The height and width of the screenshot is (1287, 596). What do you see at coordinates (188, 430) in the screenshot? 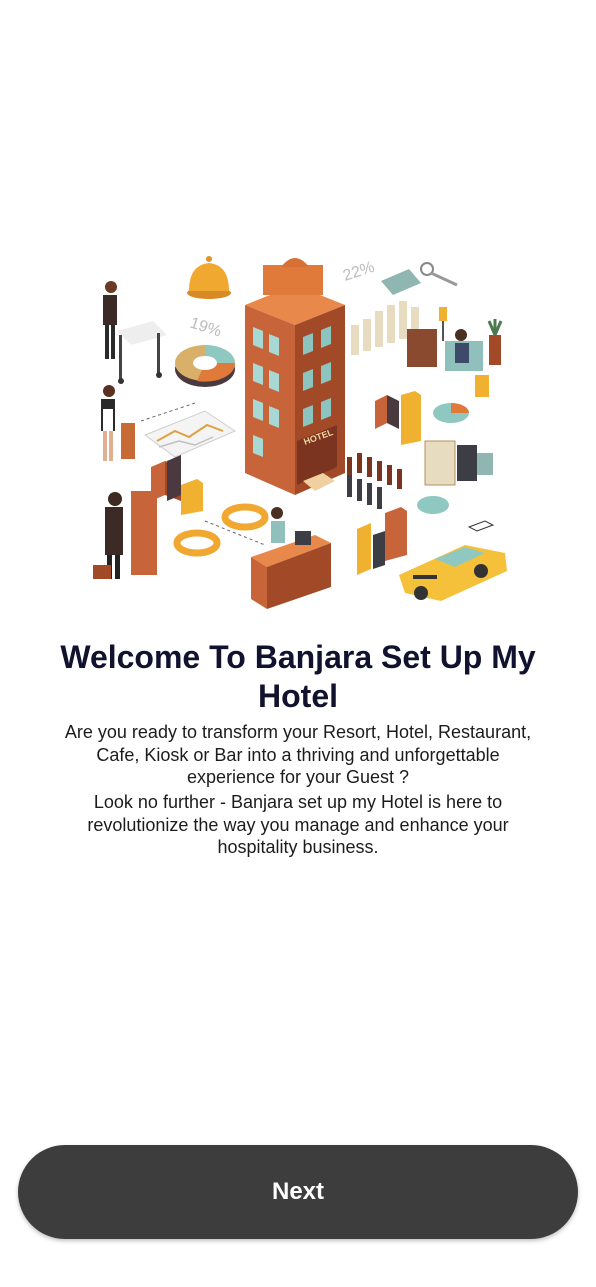
I see `graph-card-icon` at bounding box center [188, 430].